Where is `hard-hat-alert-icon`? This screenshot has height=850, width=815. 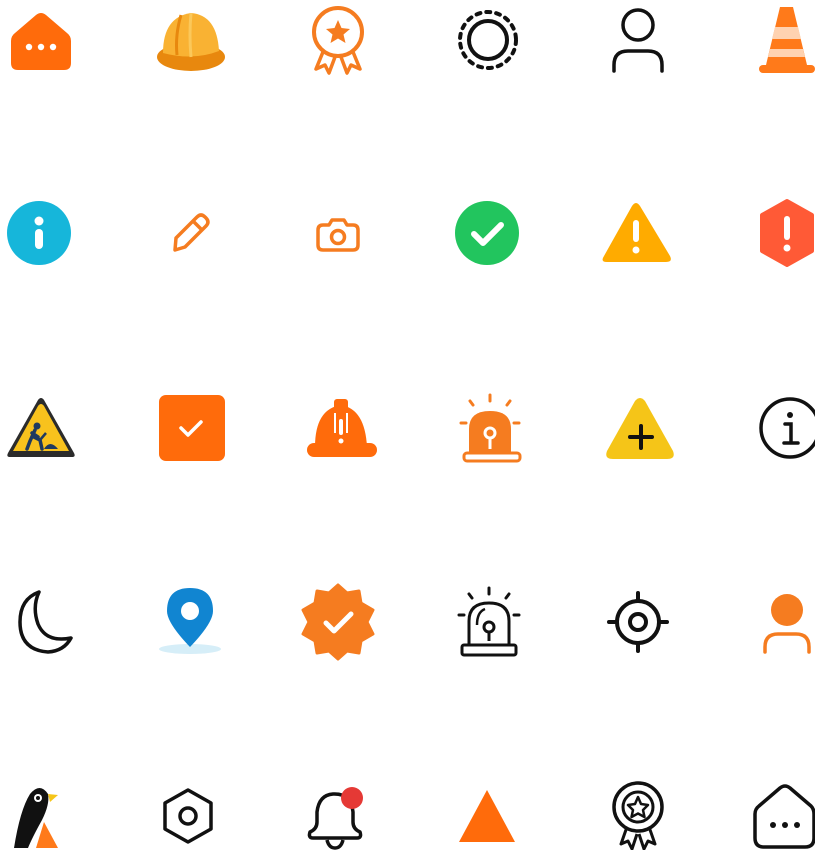 hard-hat-alert-icon is located at coordinates (340, 428).